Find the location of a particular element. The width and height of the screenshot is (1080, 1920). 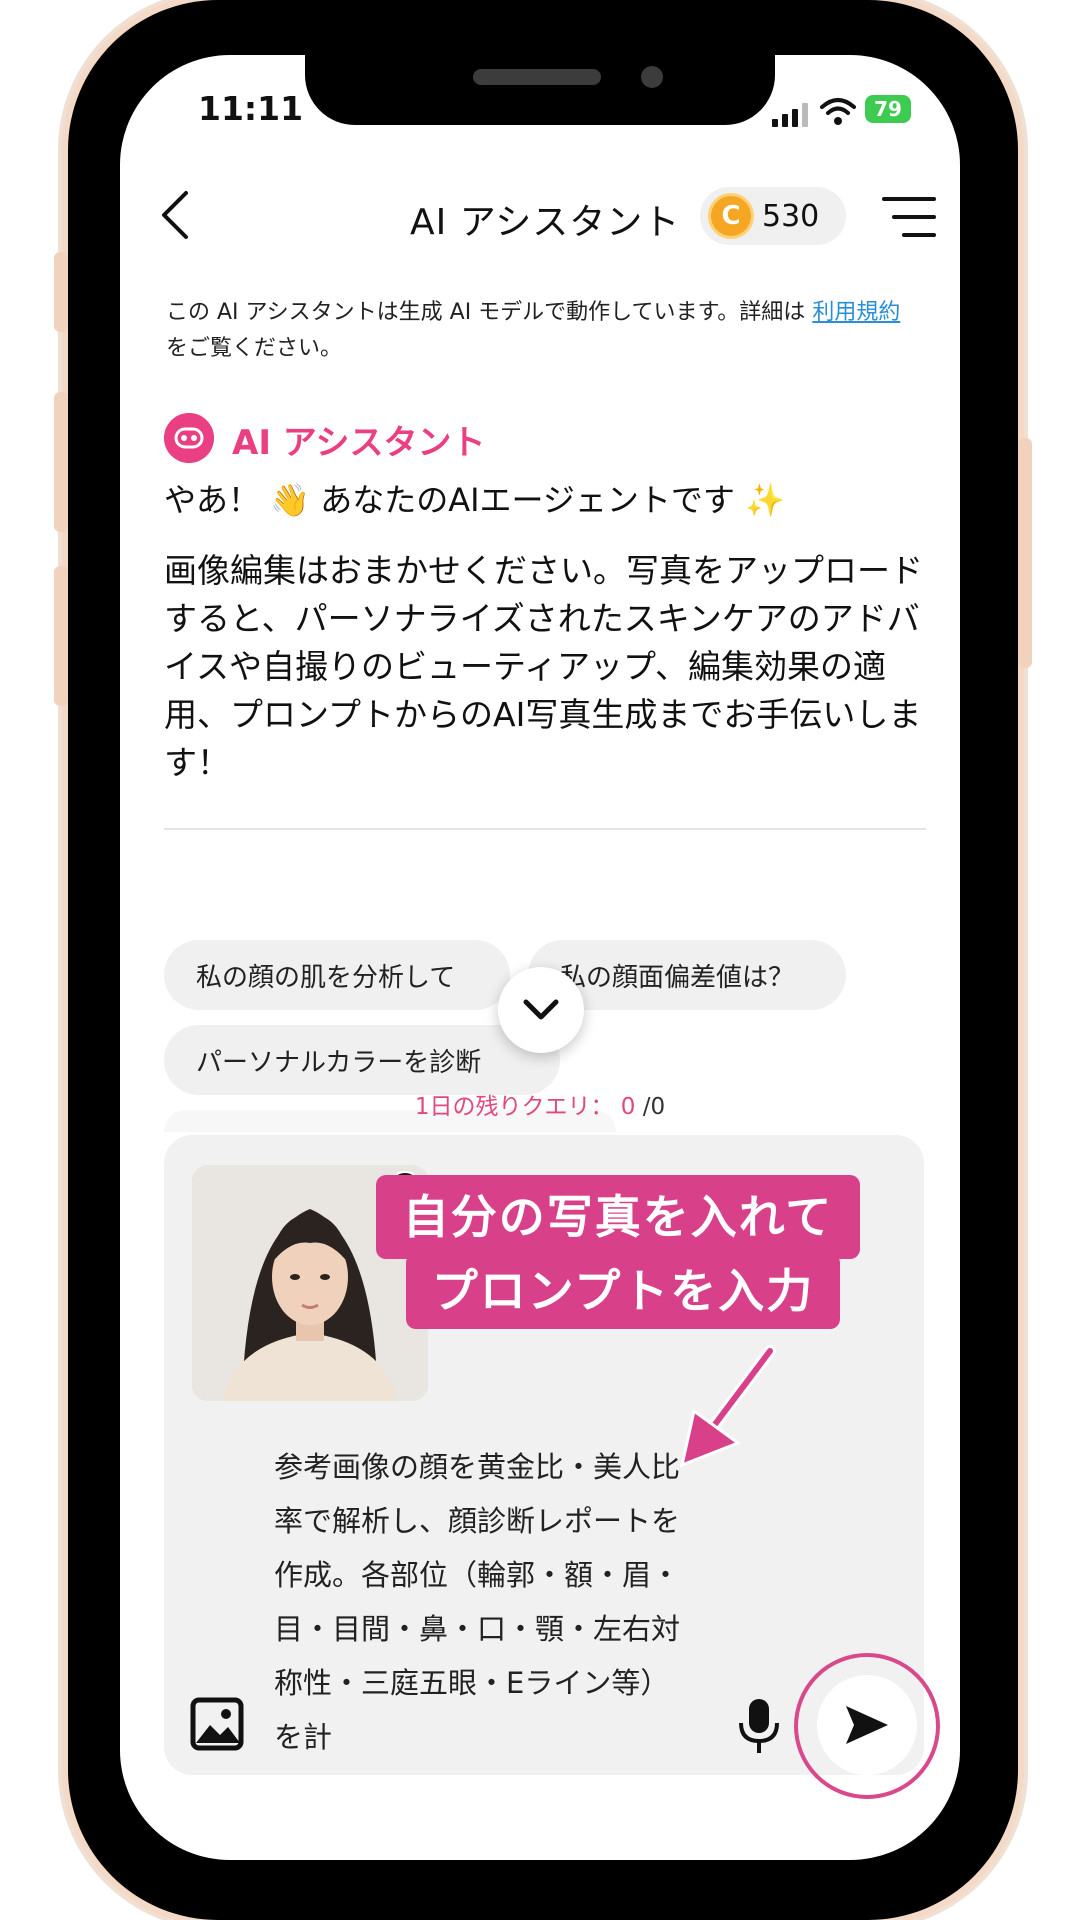

coin-count: 530 is located at coordinates (791, 216).